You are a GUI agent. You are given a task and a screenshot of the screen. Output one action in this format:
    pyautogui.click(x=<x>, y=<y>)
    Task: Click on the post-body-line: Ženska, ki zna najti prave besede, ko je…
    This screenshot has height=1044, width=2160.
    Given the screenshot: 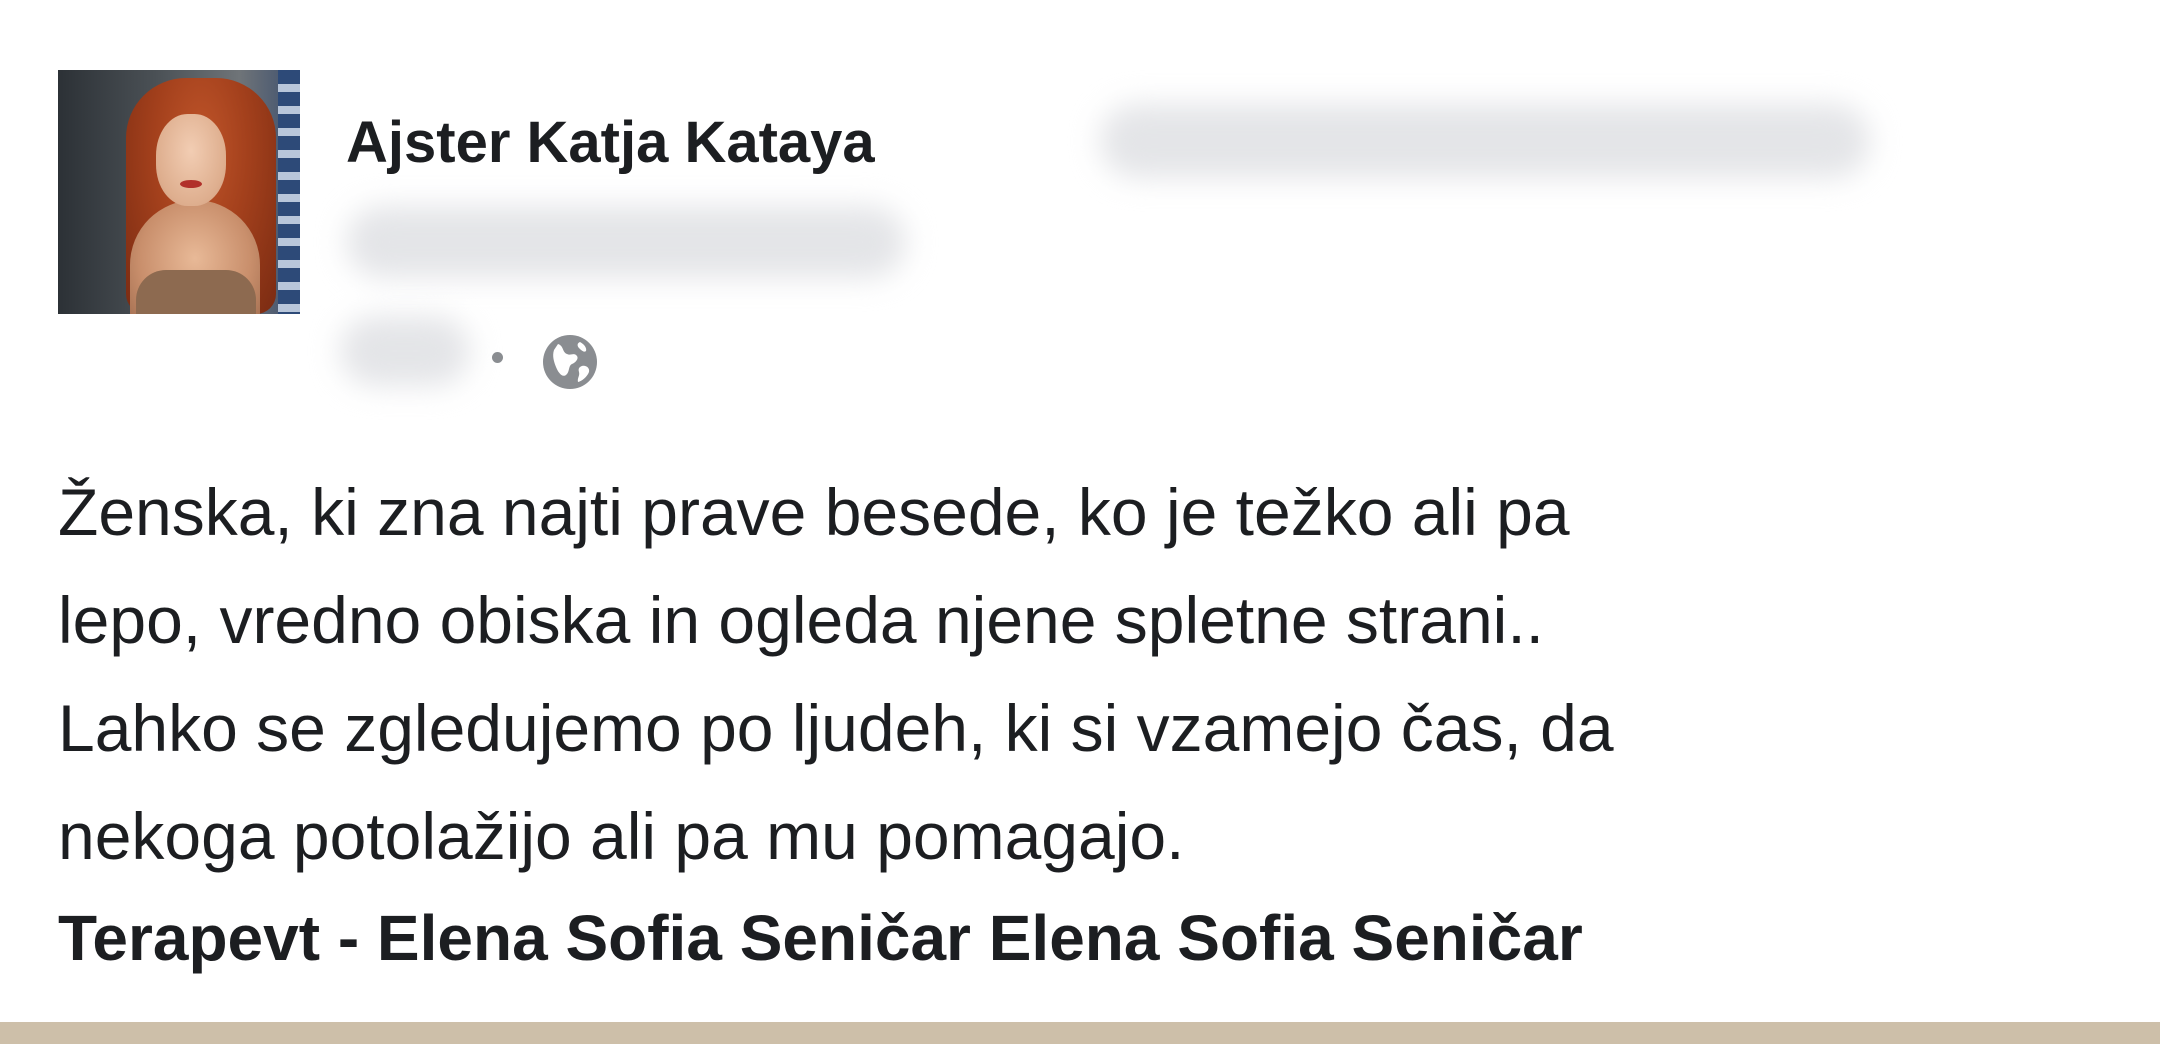 What is the action you would take?
    pyautogui.click(x=814, y=512)
    